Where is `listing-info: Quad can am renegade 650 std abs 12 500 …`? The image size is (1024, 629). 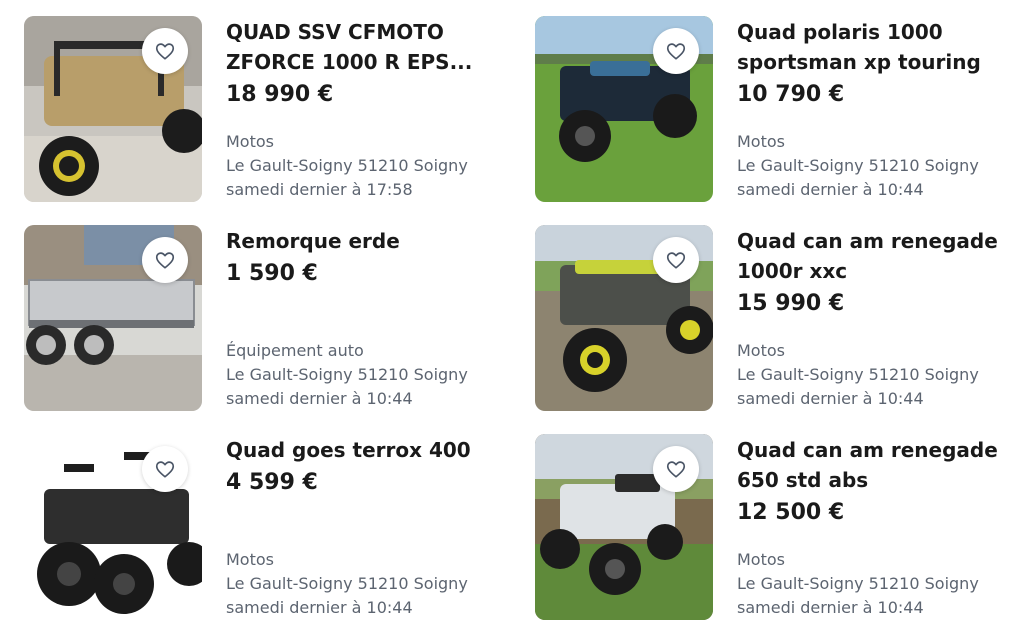 listing-info: Quad can am renegade 650 std abs 12 500 … is located at coordinates (879, 527).